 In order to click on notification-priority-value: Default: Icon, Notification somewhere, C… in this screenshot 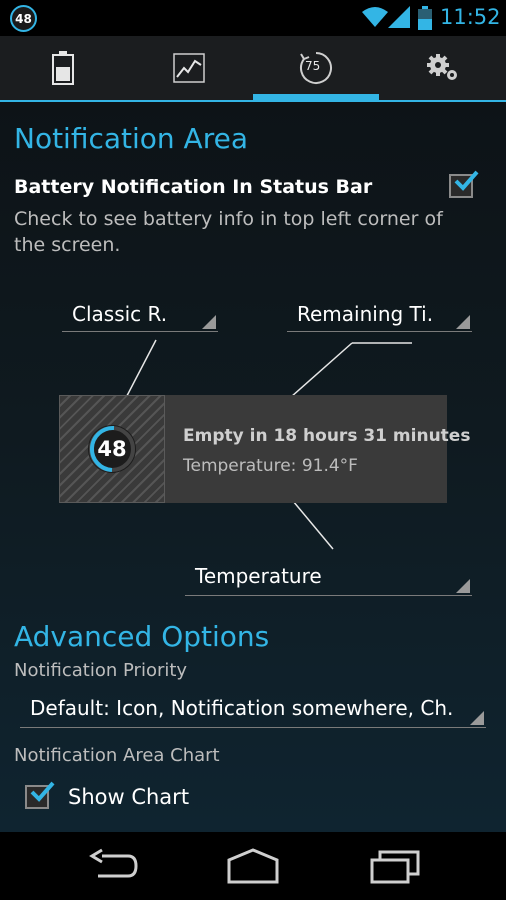, I will do `click(242, 708)`.